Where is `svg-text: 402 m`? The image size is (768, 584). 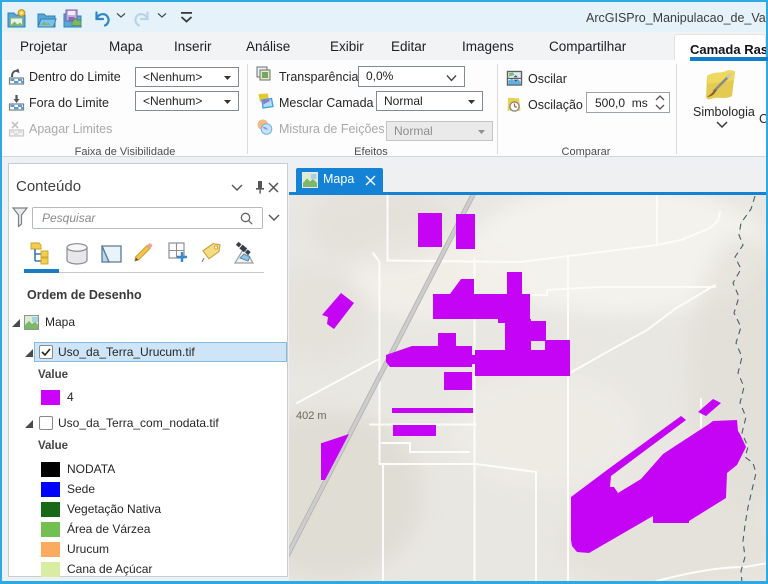 svg-text: 402 m is located at coordinates (311, 416).